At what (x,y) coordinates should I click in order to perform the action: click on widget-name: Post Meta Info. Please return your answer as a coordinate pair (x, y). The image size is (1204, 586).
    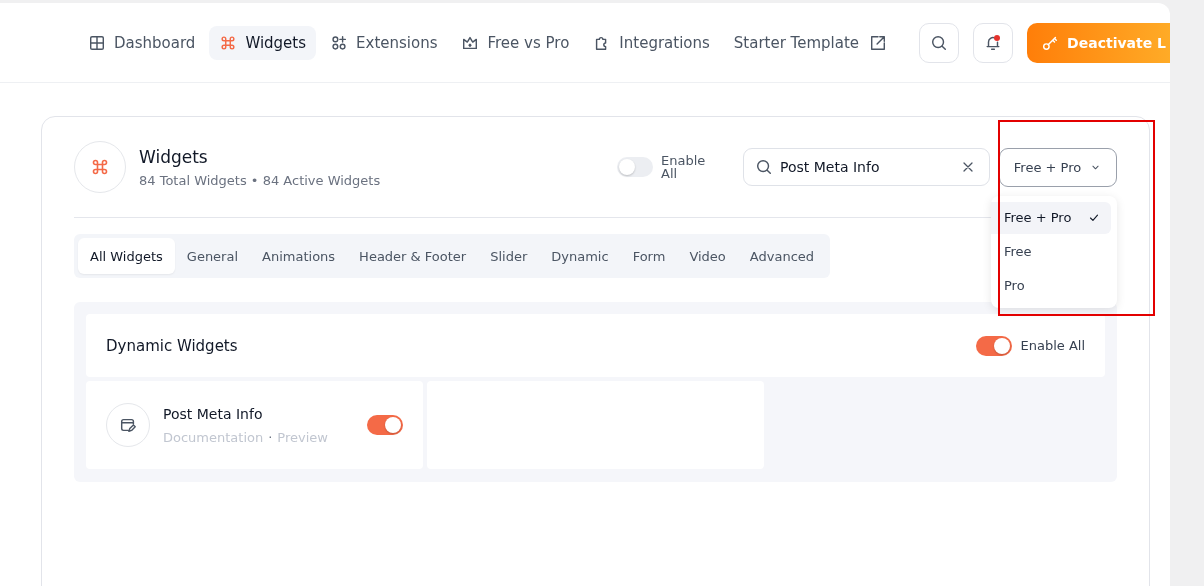
    Looking at the image, I should click on (213, 413).